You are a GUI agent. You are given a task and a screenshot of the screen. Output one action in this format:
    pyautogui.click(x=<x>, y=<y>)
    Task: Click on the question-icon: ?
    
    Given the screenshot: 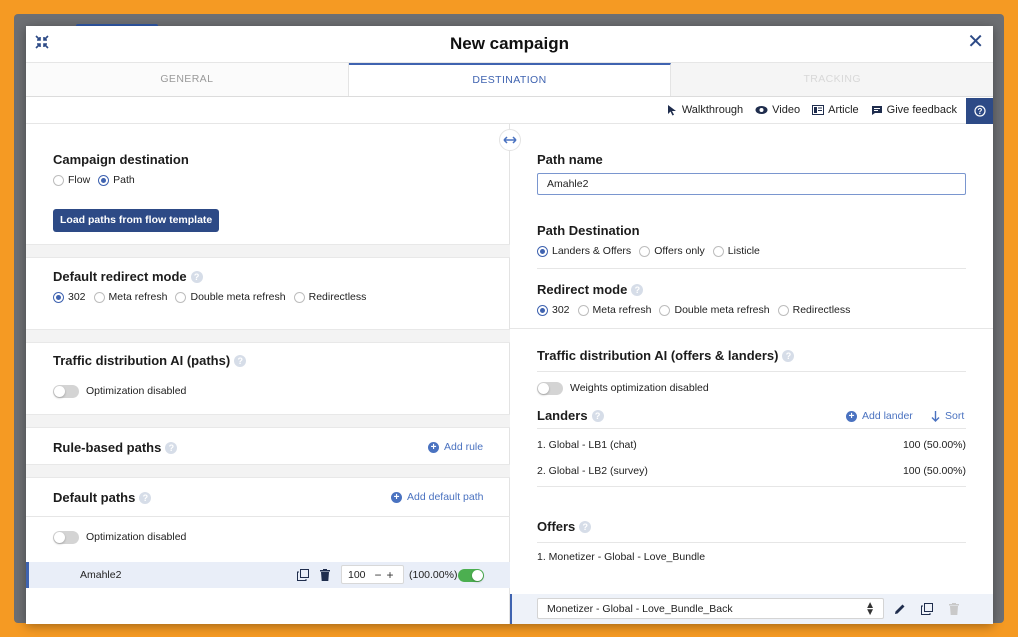 What is the action you would take?
    pyautogui.click(x=979, y=111)
    